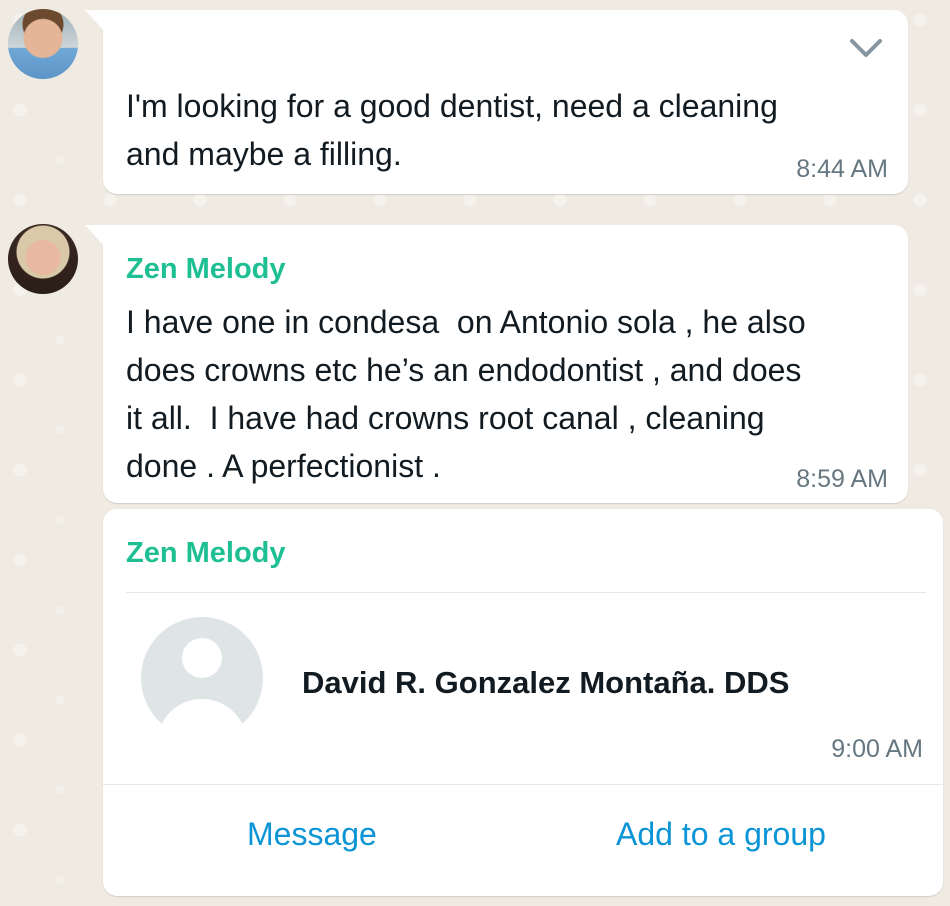  What do you see at coordinates (877, 749) in the screenshot?
I see `message-timestamp: 9:00 AM` at bounding box center [877, 749].